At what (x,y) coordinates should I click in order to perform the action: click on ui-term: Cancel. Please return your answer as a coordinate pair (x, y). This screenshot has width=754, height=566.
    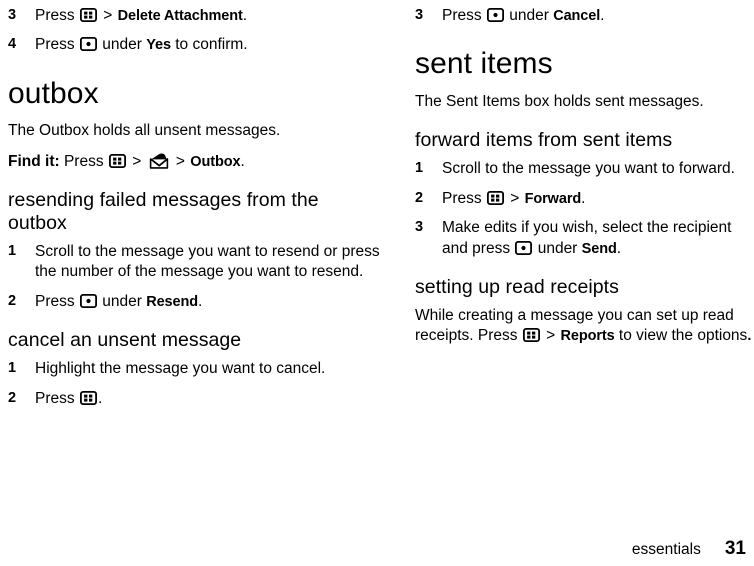
    Looking at the image, I should click on (577, 16).